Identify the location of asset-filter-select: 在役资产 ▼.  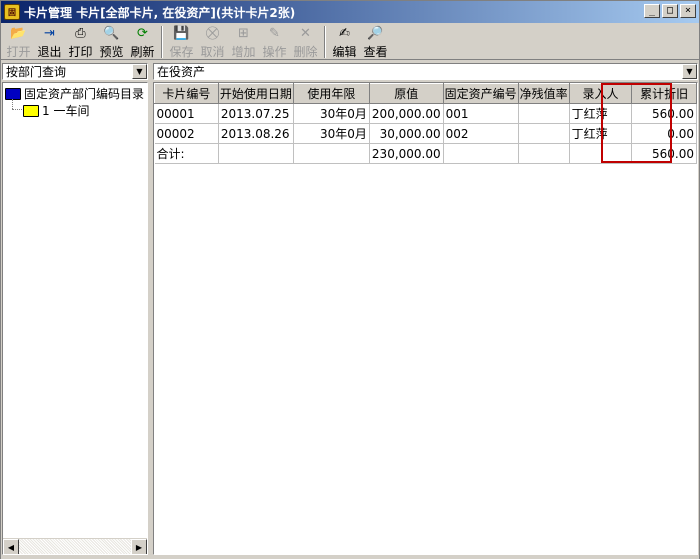
(425, 71).